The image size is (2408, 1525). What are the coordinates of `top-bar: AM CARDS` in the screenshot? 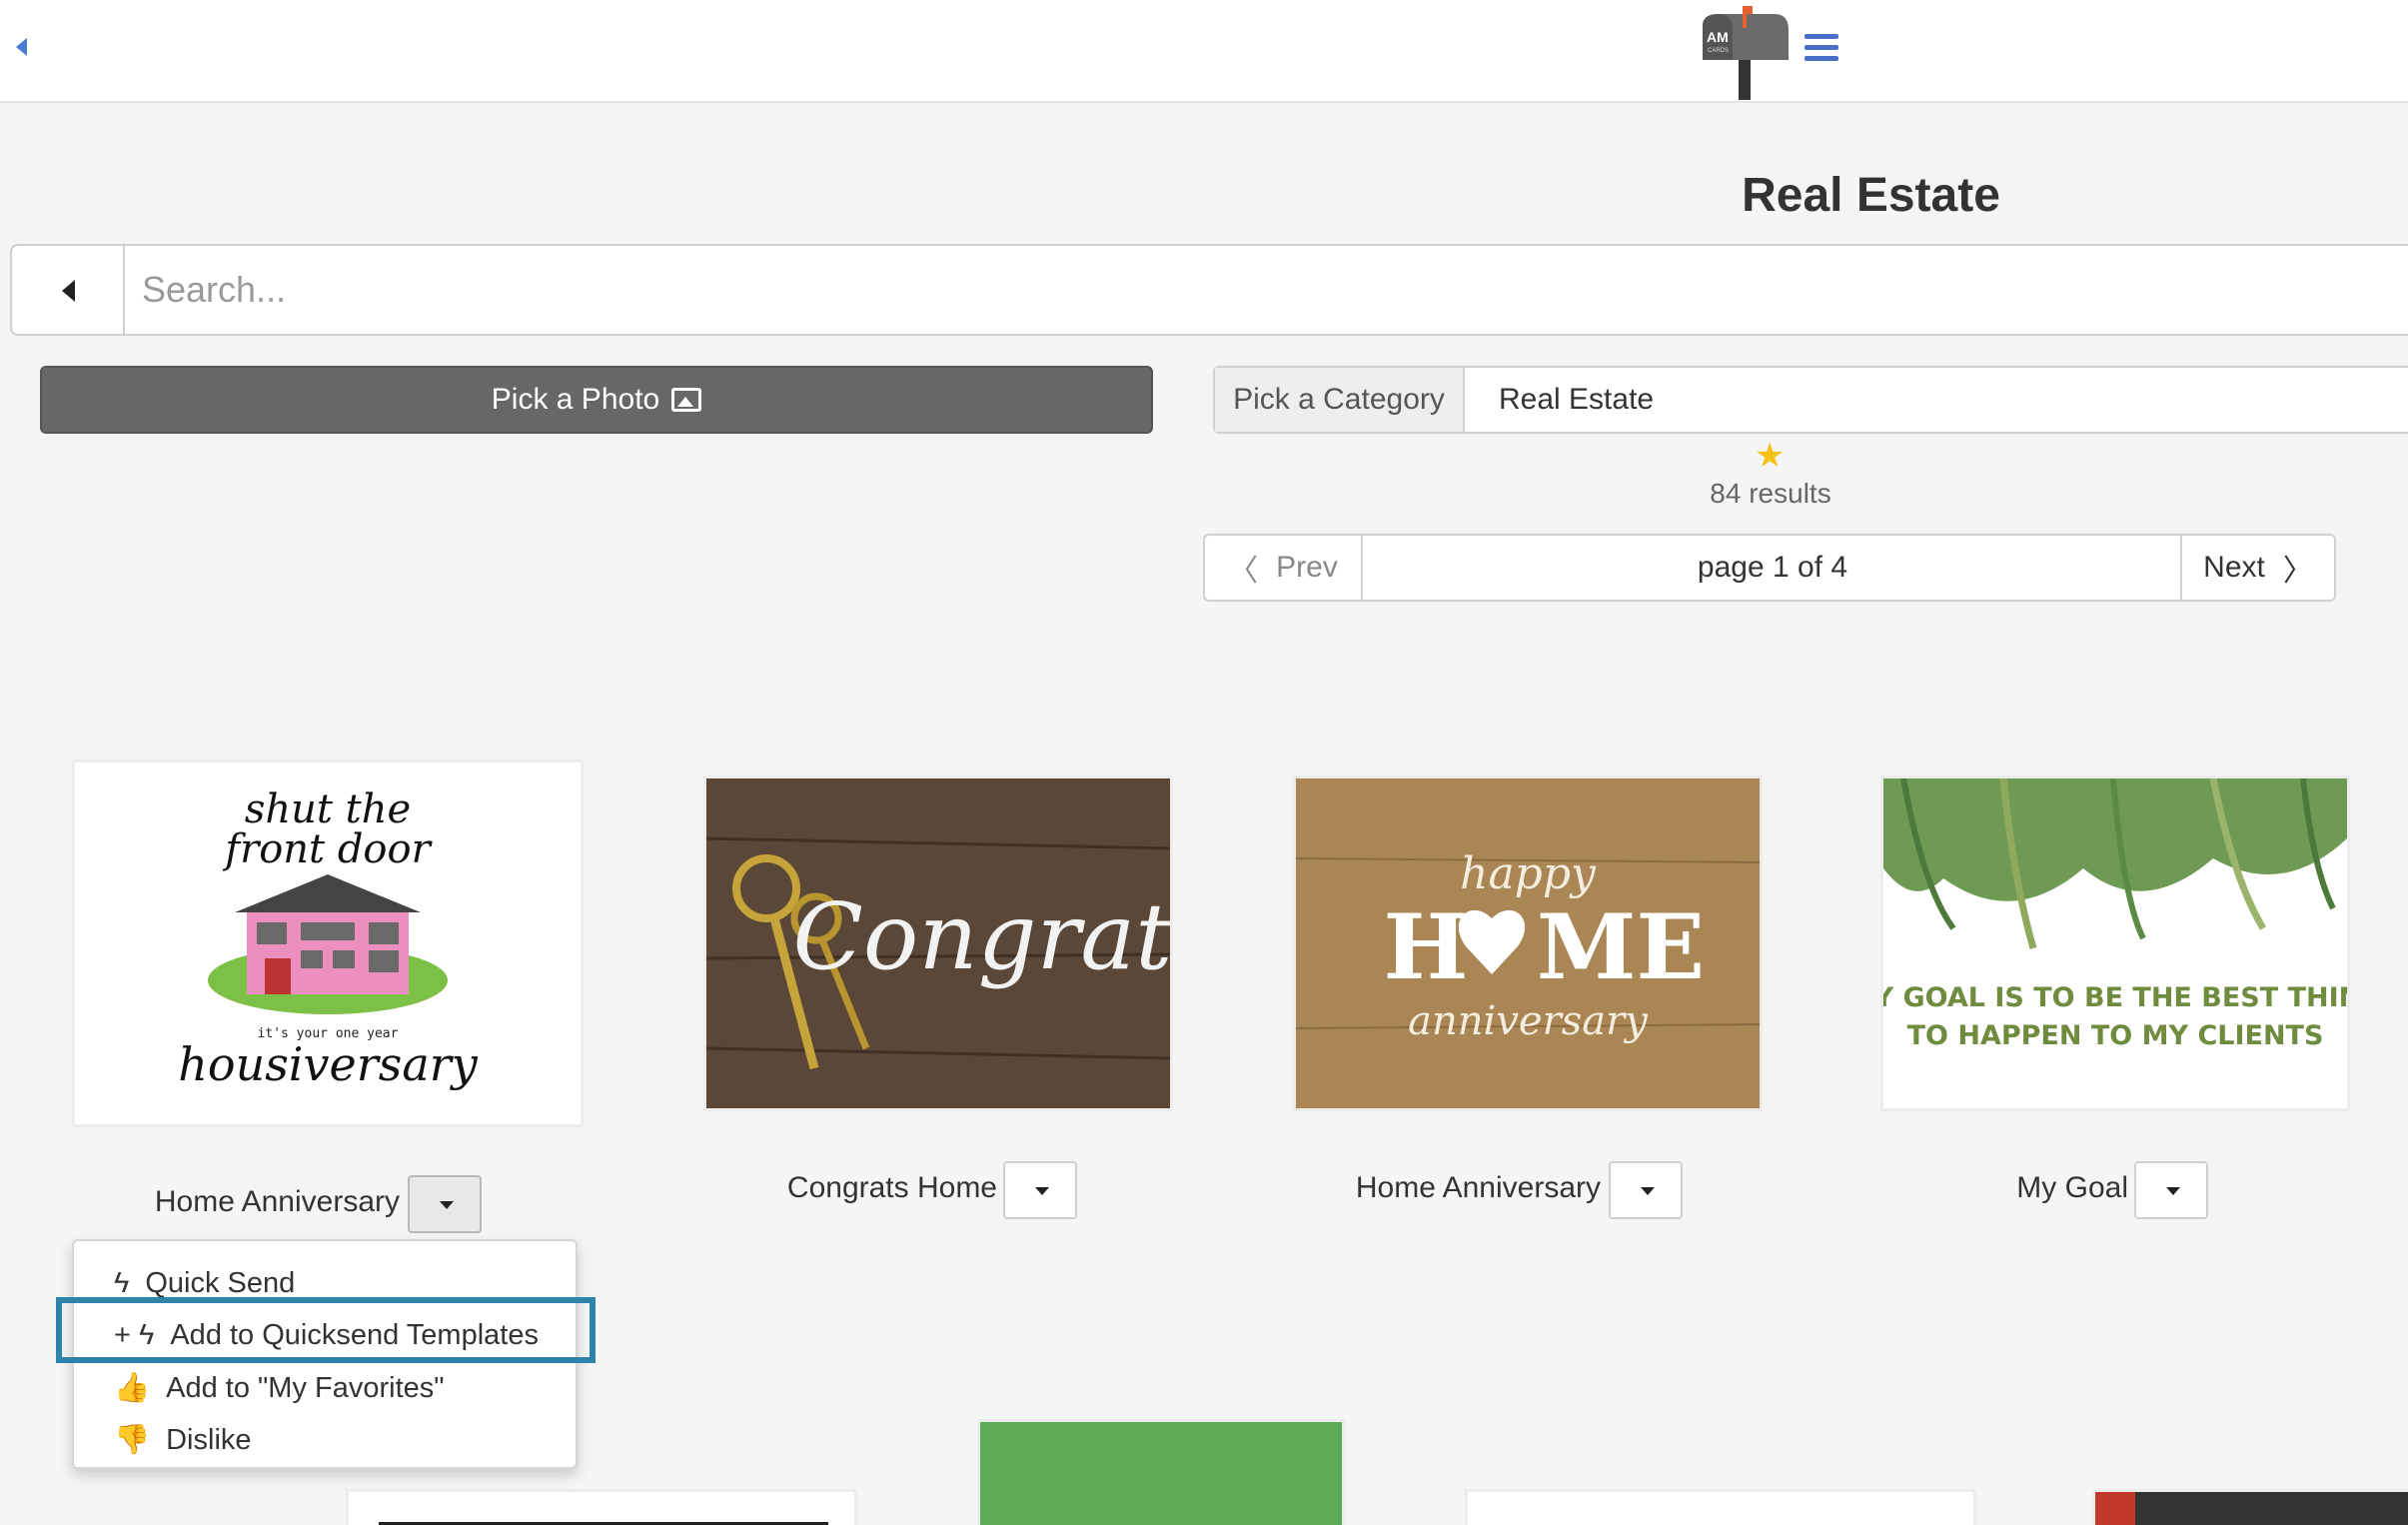 It's located at (1204, 51).